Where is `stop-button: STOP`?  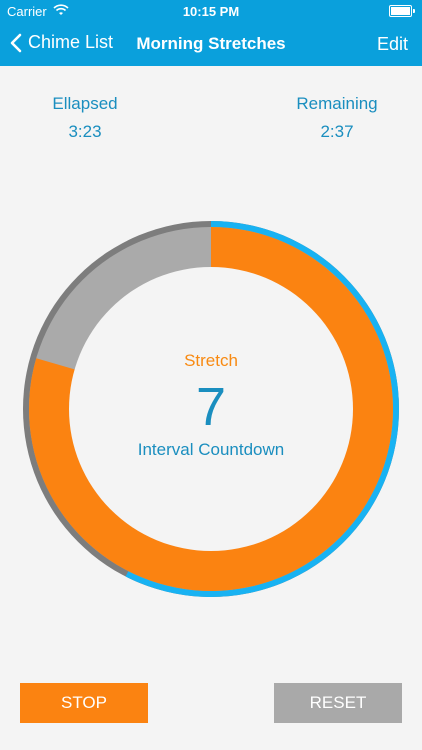 stop-button: STOP is located at coordinates (84, 703).